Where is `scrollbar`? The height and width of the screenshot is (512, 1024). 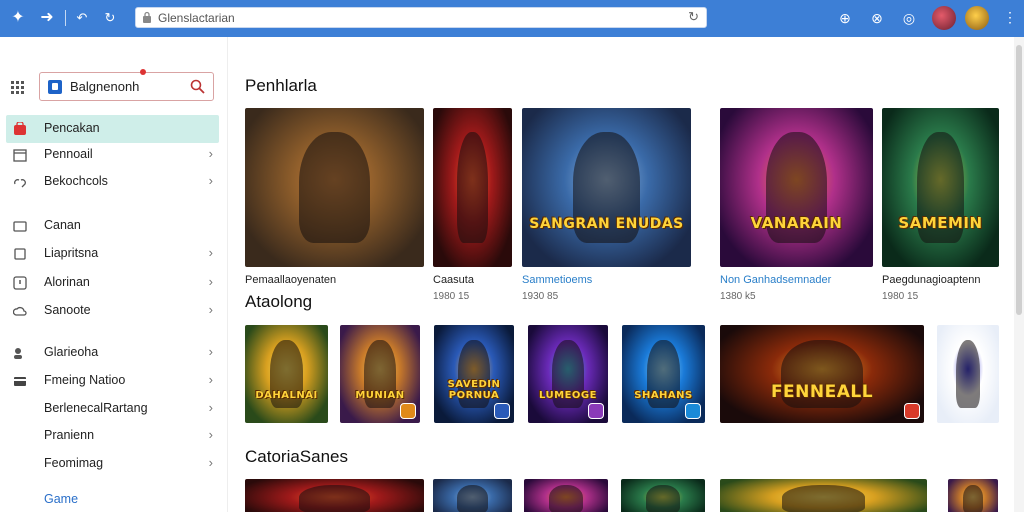 scrollbar is located at coordinates (1019, 274).